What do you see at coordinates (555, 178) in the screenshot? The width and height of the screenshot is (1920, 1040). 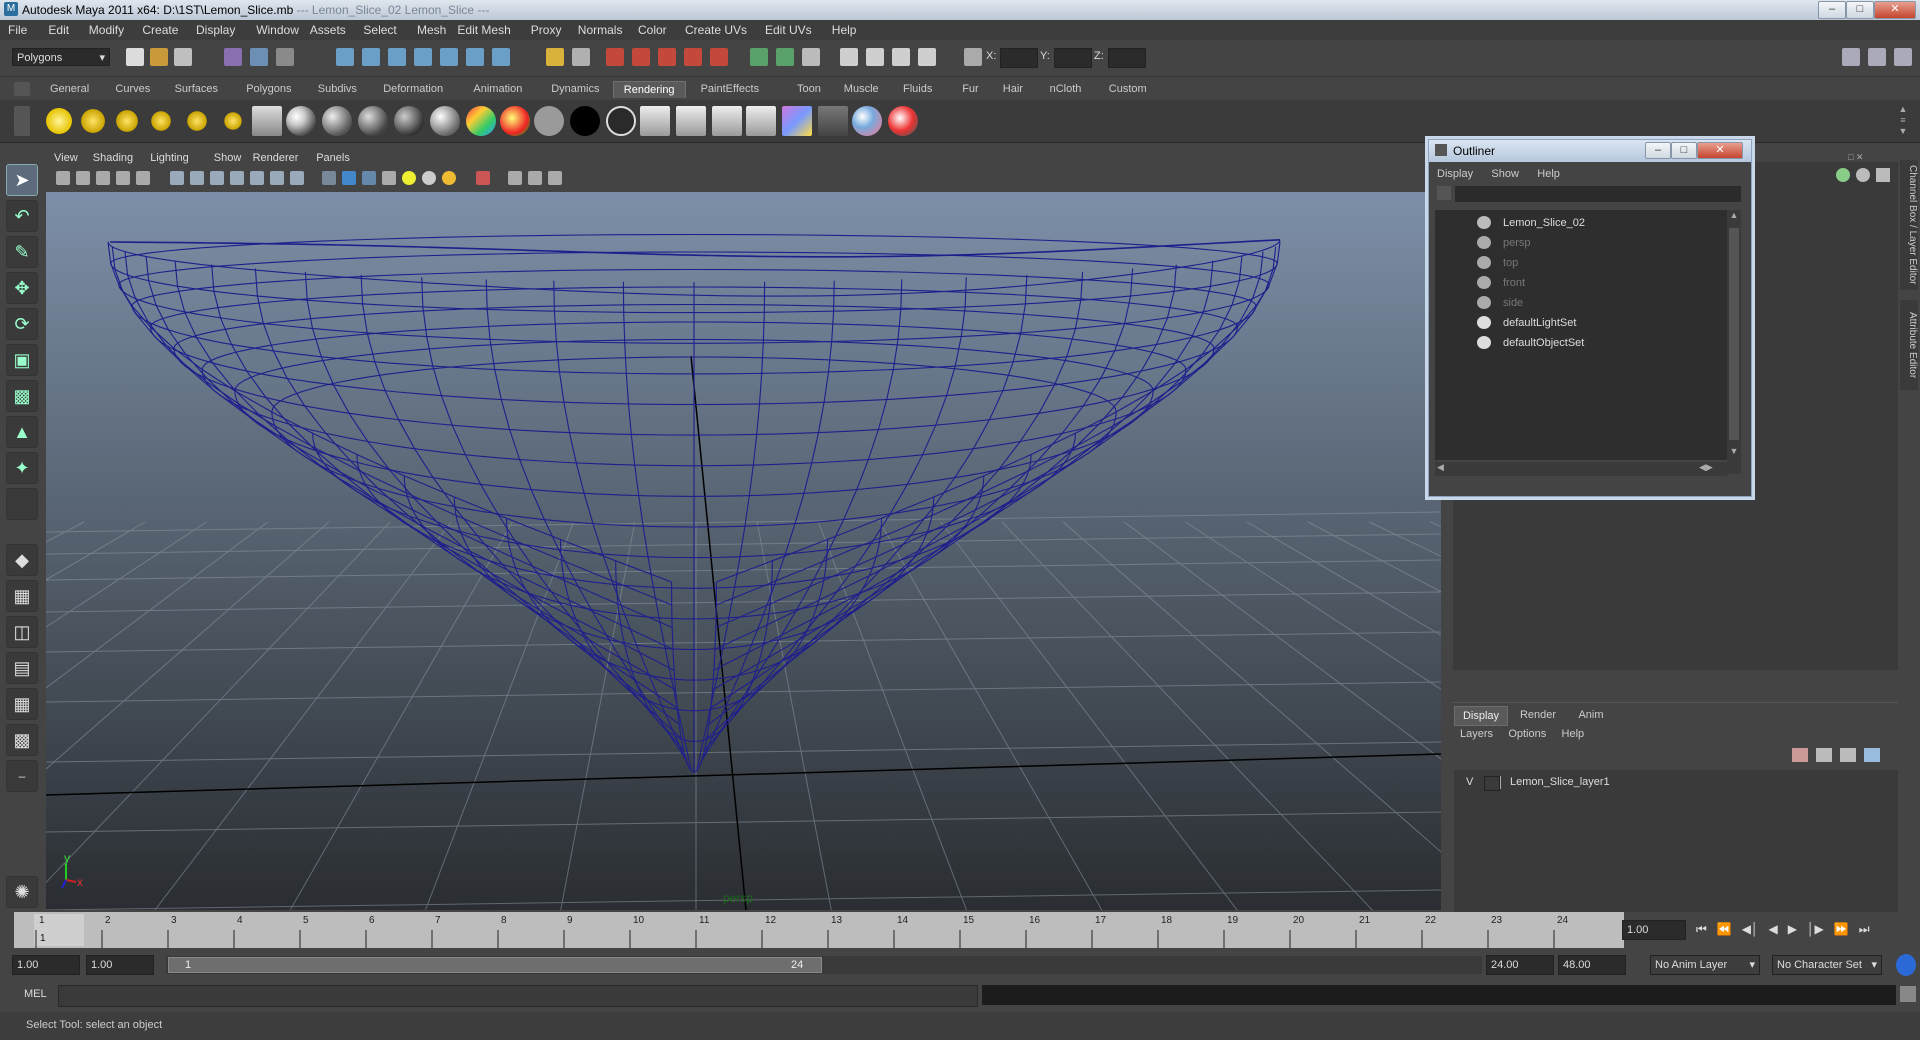 I see `xray-components-icon` at bounding box center [555, 178].